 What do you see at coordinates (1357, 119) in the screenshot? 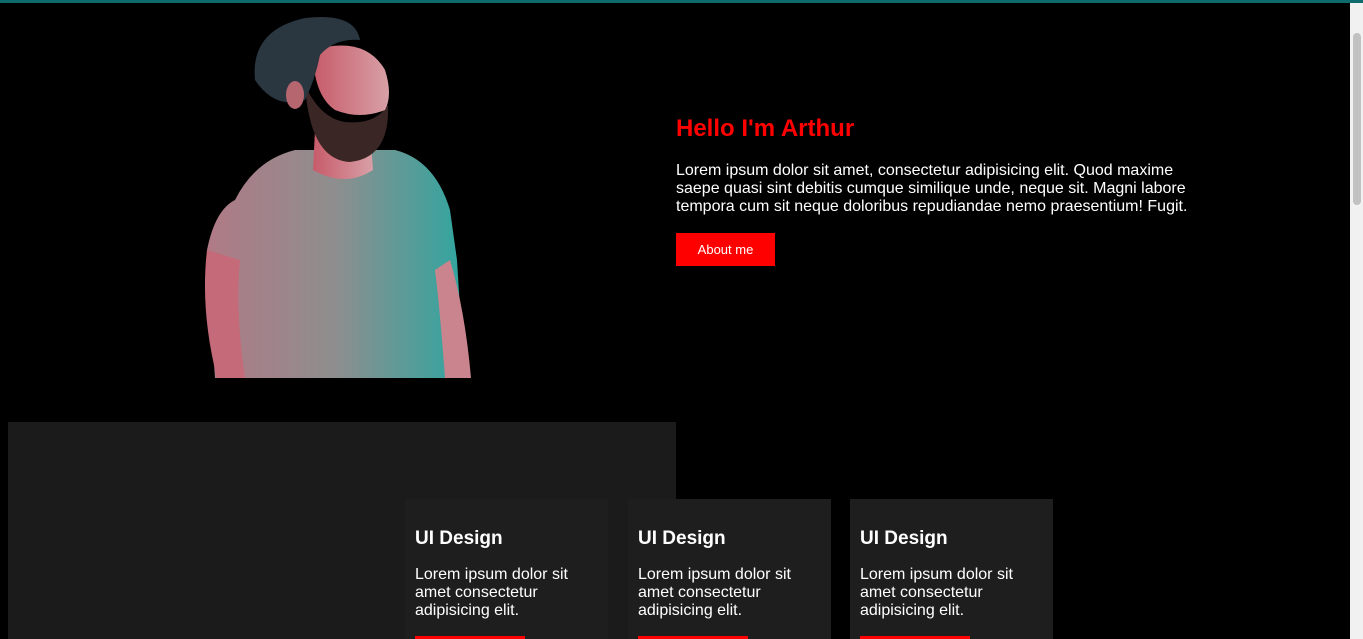
I see `scrollbar-thumb` at bounding box center [1357, 119].